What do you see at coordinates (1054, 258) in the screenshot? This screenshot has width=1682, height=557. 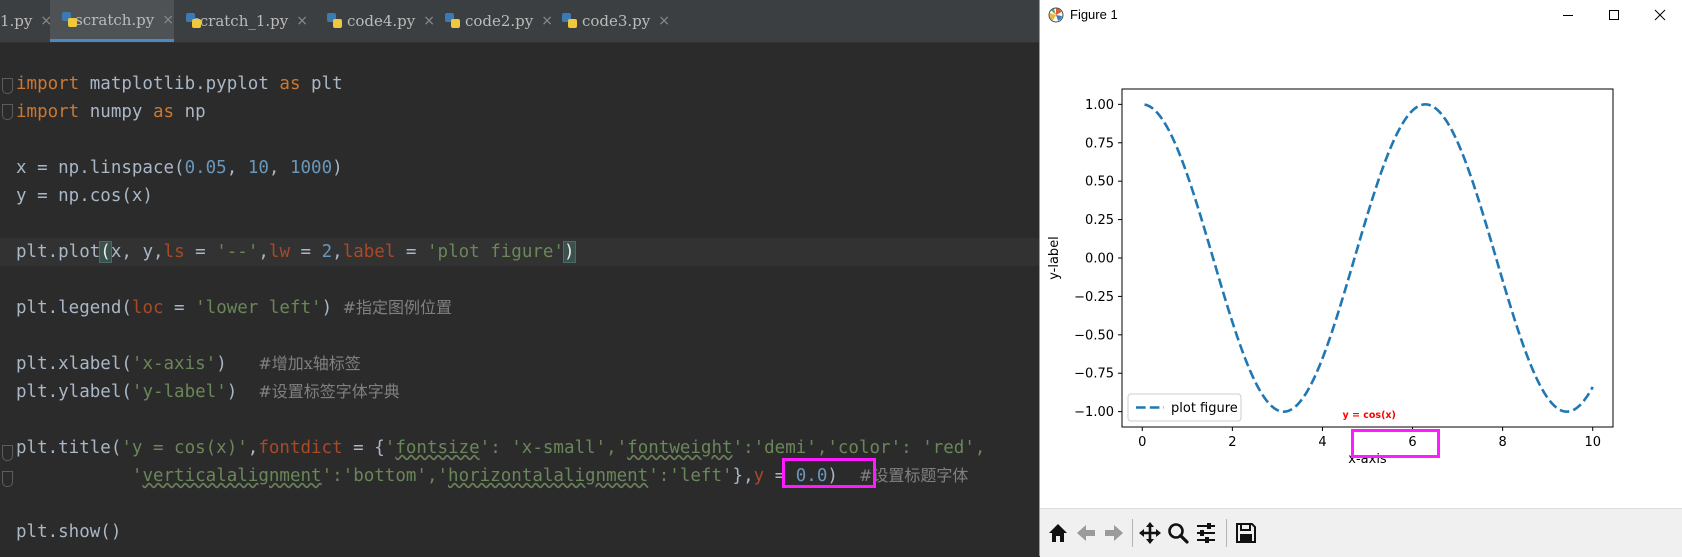 I see `y-axis-label: y-label` at bounding box center [1054, 258].